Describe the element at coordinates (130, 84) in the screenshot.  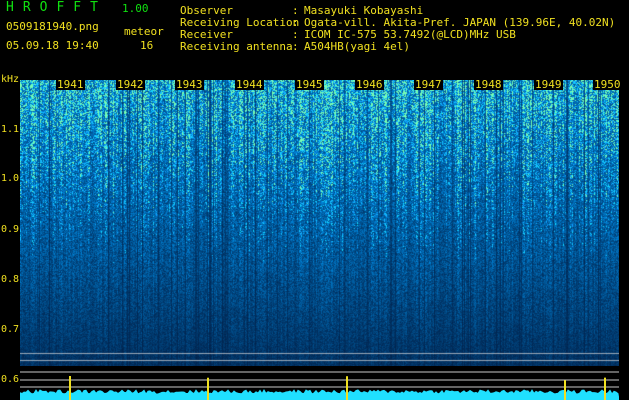
I see `time-tick-label: 1942` at that location.